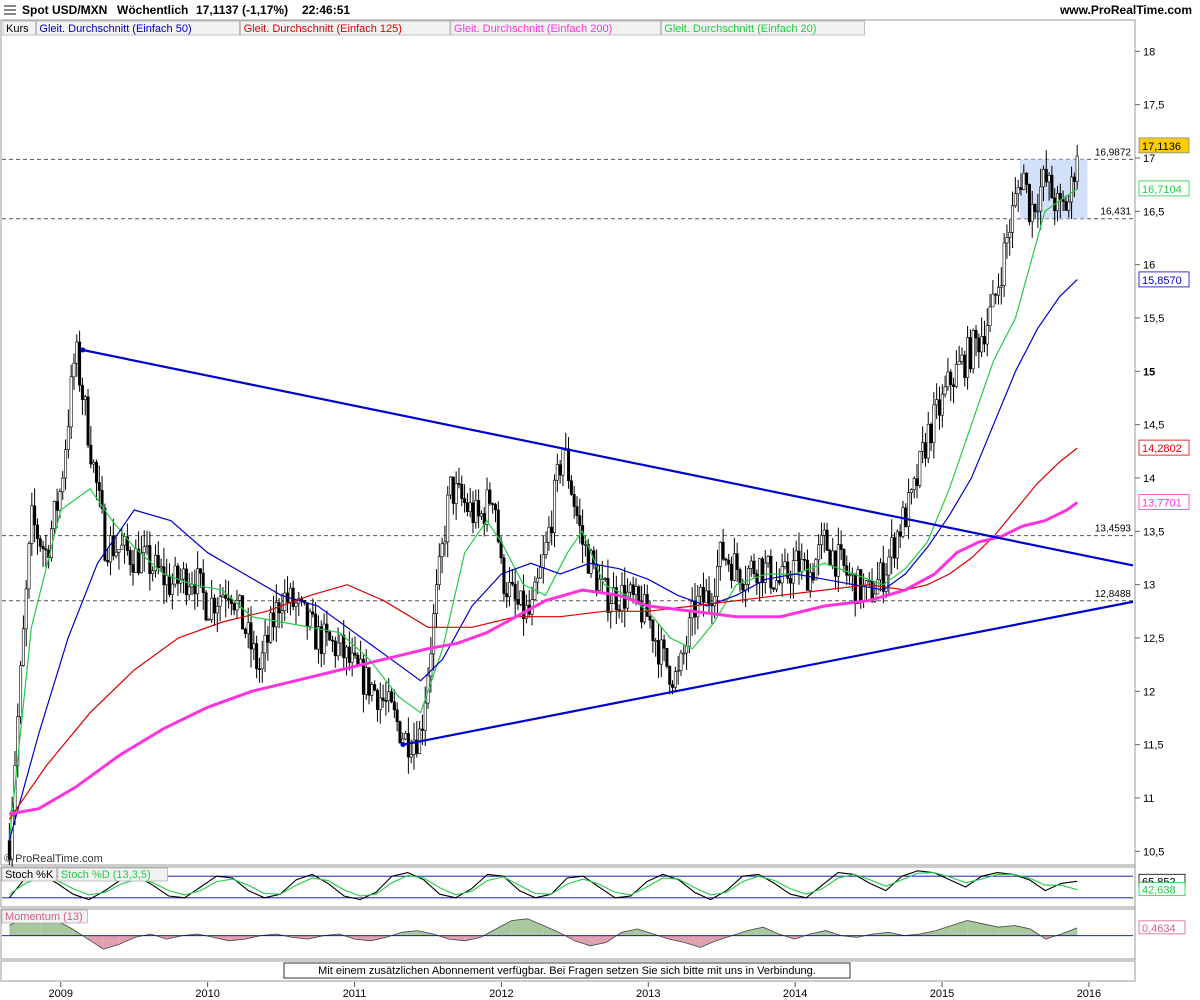 This screenshot has height=1000, width=1200. What do you see at coordinates (501, 994) in the screenshot?
I see `x-tick-label: 2012` at bounding box center [501, 994].